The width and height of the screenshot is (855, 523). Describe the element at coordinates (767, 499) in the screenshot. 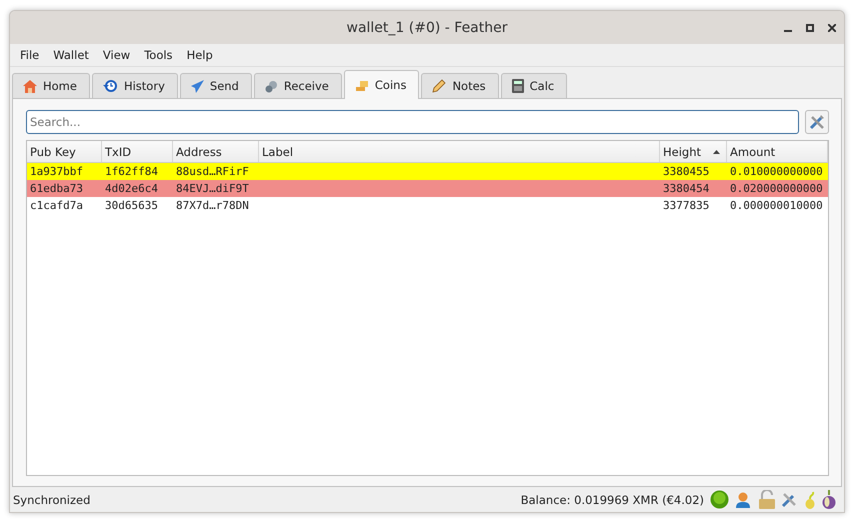

I see `padlock-icon` at that location.